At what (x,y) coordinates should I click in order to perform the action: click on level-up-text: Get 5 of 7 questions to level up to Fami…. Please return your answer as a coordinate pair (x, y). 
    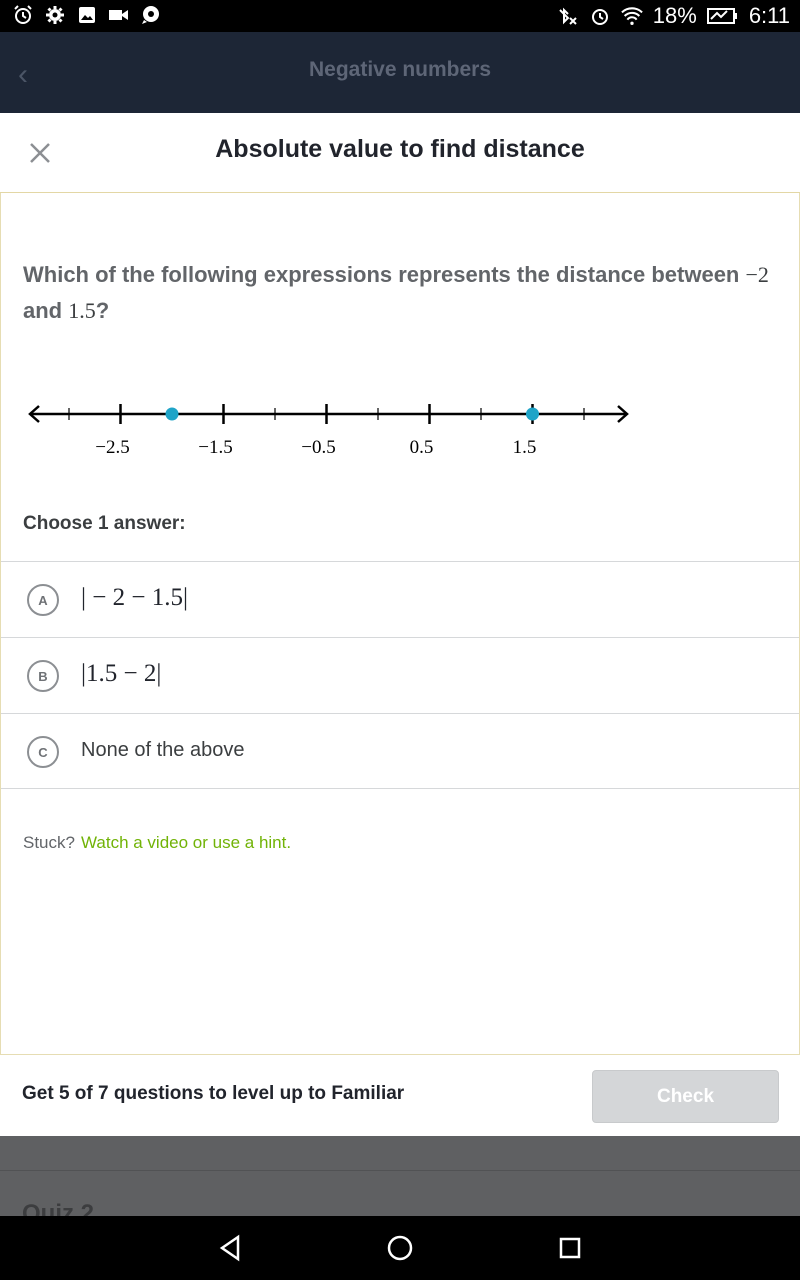
    Looking at the image, I should click on (213, 1093).